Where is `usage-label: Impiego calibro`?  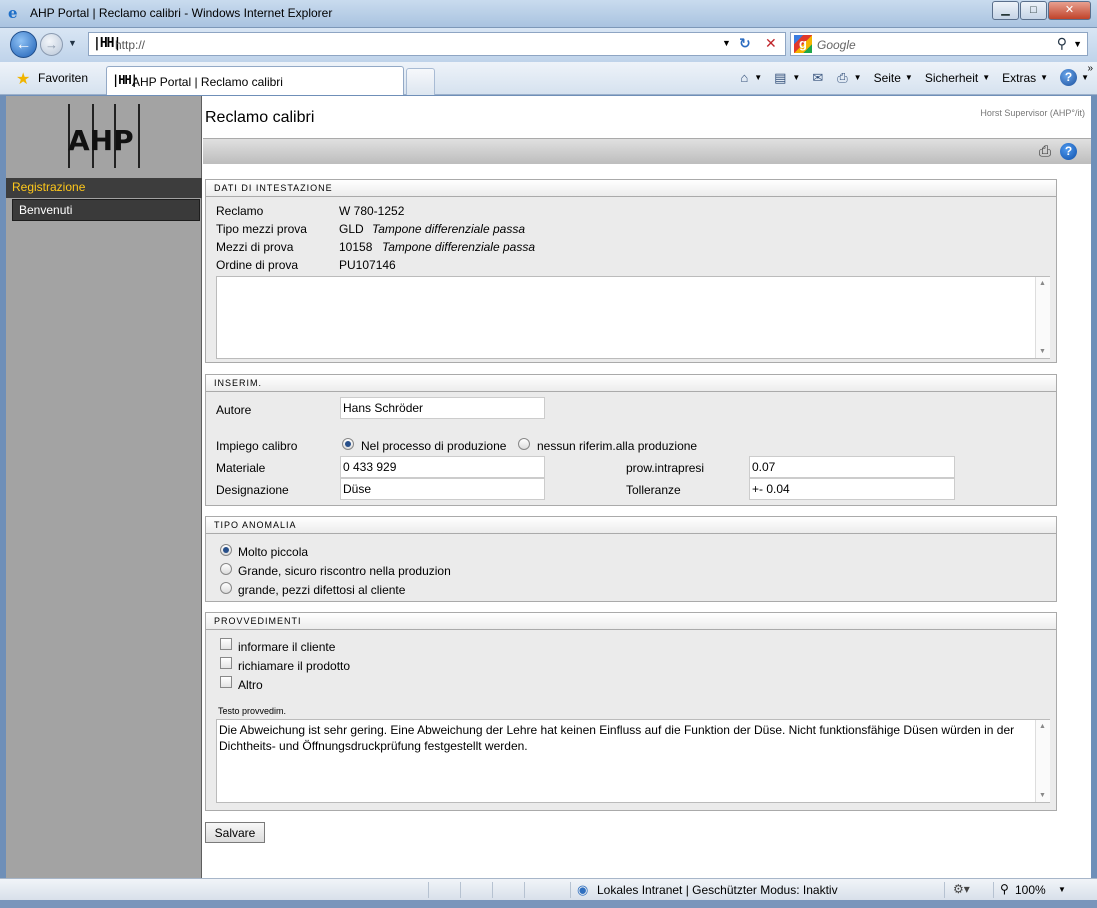
usage-label: Impiego calibro is located at coordinates (257, 446).